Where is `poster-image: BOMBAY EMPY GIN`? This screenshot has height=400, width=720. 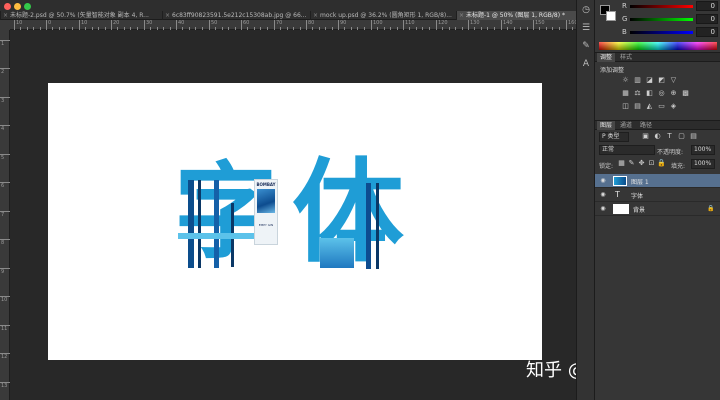 poster-image: BOMBAY EMPY GIN is located at coordinates (266, 212).